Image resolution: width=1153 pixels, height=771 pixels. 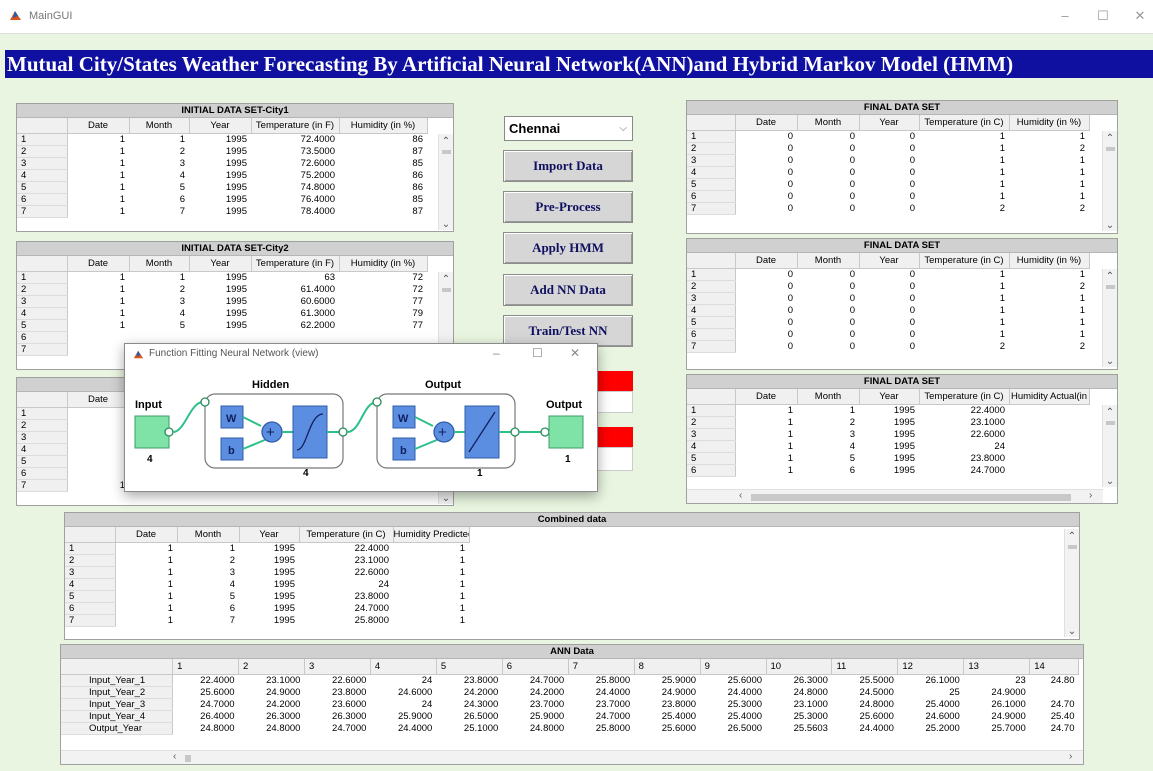 What do you see at coordinates (964, 458) in the screenshot?
I see `table-cell: 23.8000` at bounding box center [964, 458].